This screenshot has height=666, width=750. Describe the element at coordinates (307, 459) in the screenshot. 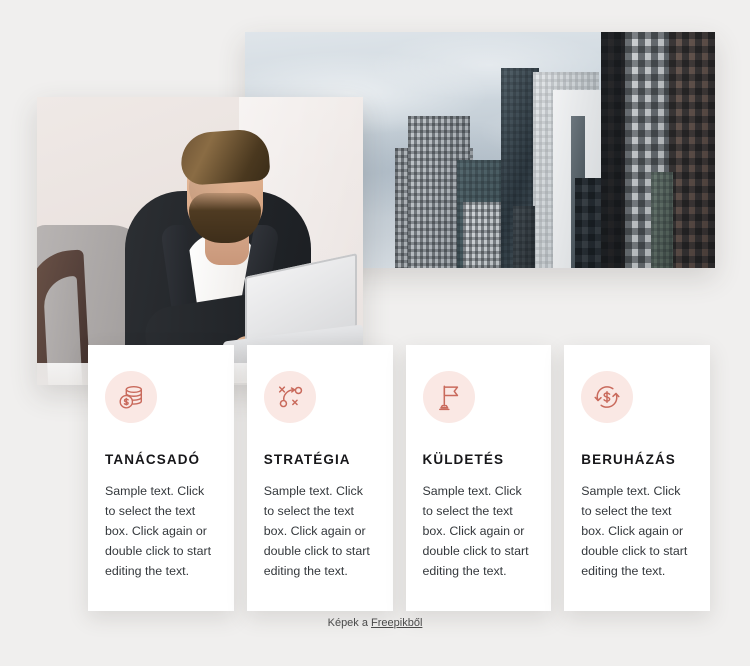

I see `card-title: STRATÉGIA` at that location.